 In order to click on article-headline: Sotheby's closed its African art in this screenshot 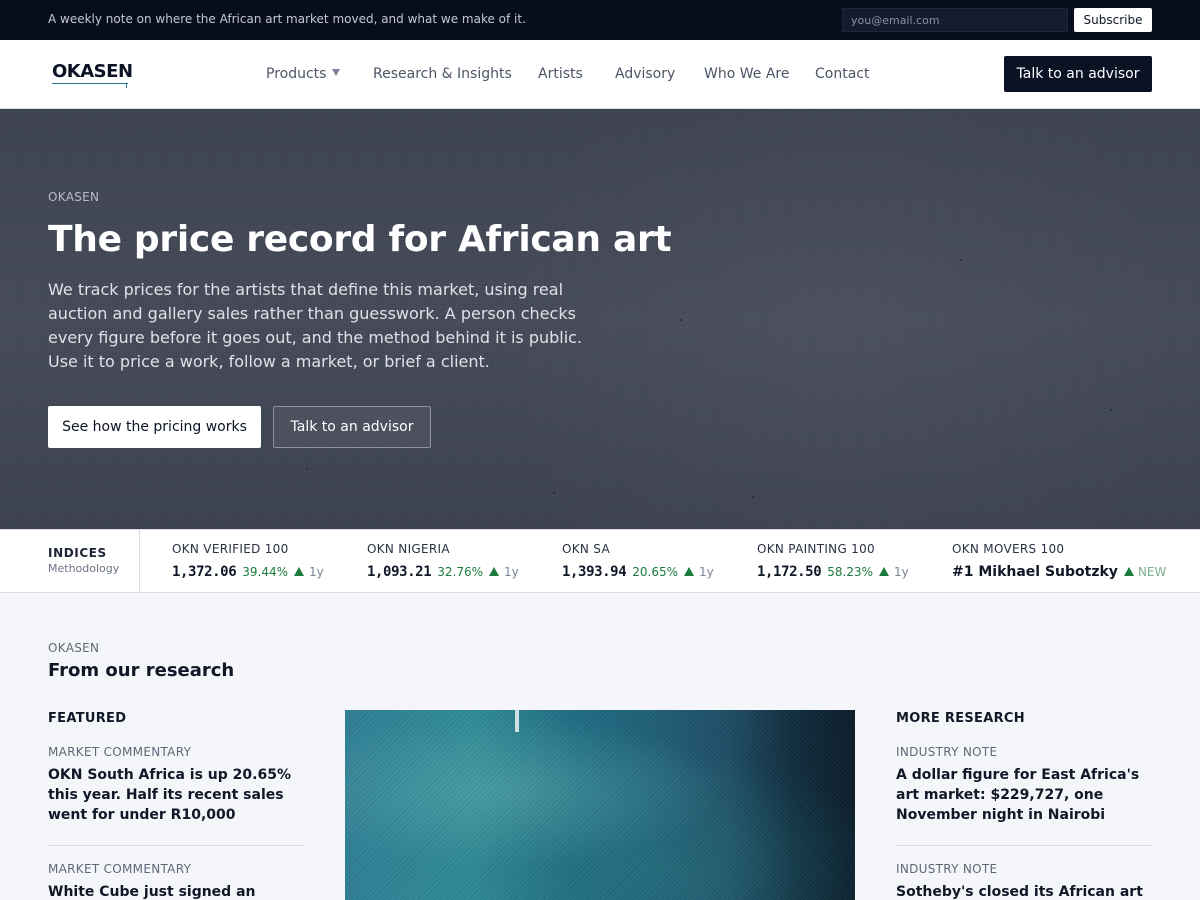, I will do `click(1024, 891)`.